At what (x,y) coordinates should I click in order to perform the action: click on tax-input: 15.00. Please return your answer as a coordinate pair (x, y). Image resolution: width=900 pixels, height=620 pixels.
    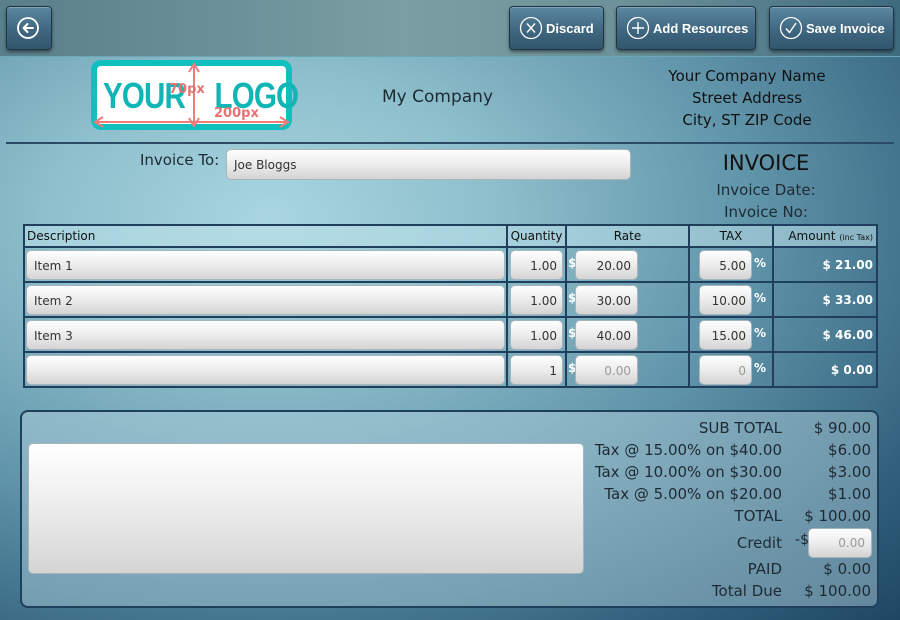
    Looking at the image, I should click on (725, 335).